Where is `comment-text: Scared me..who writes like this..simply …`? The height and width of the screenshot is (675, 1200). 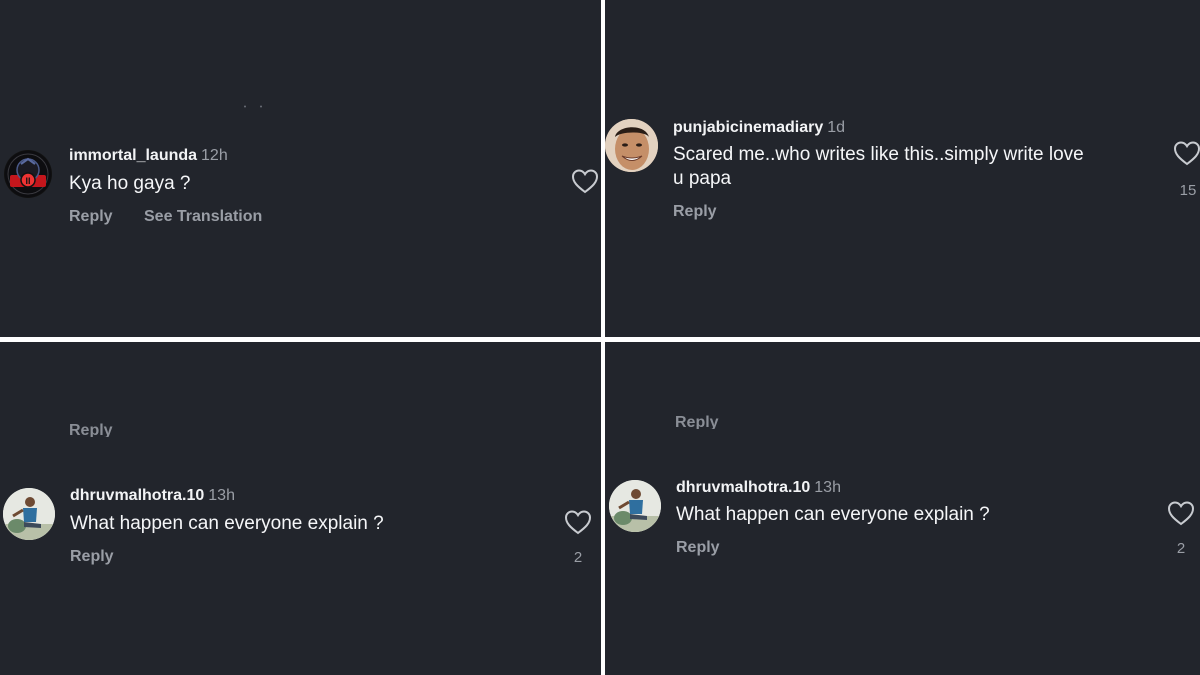 comment-text: Scared me..who writes like this..simply … is located at coordinates (913, 167).